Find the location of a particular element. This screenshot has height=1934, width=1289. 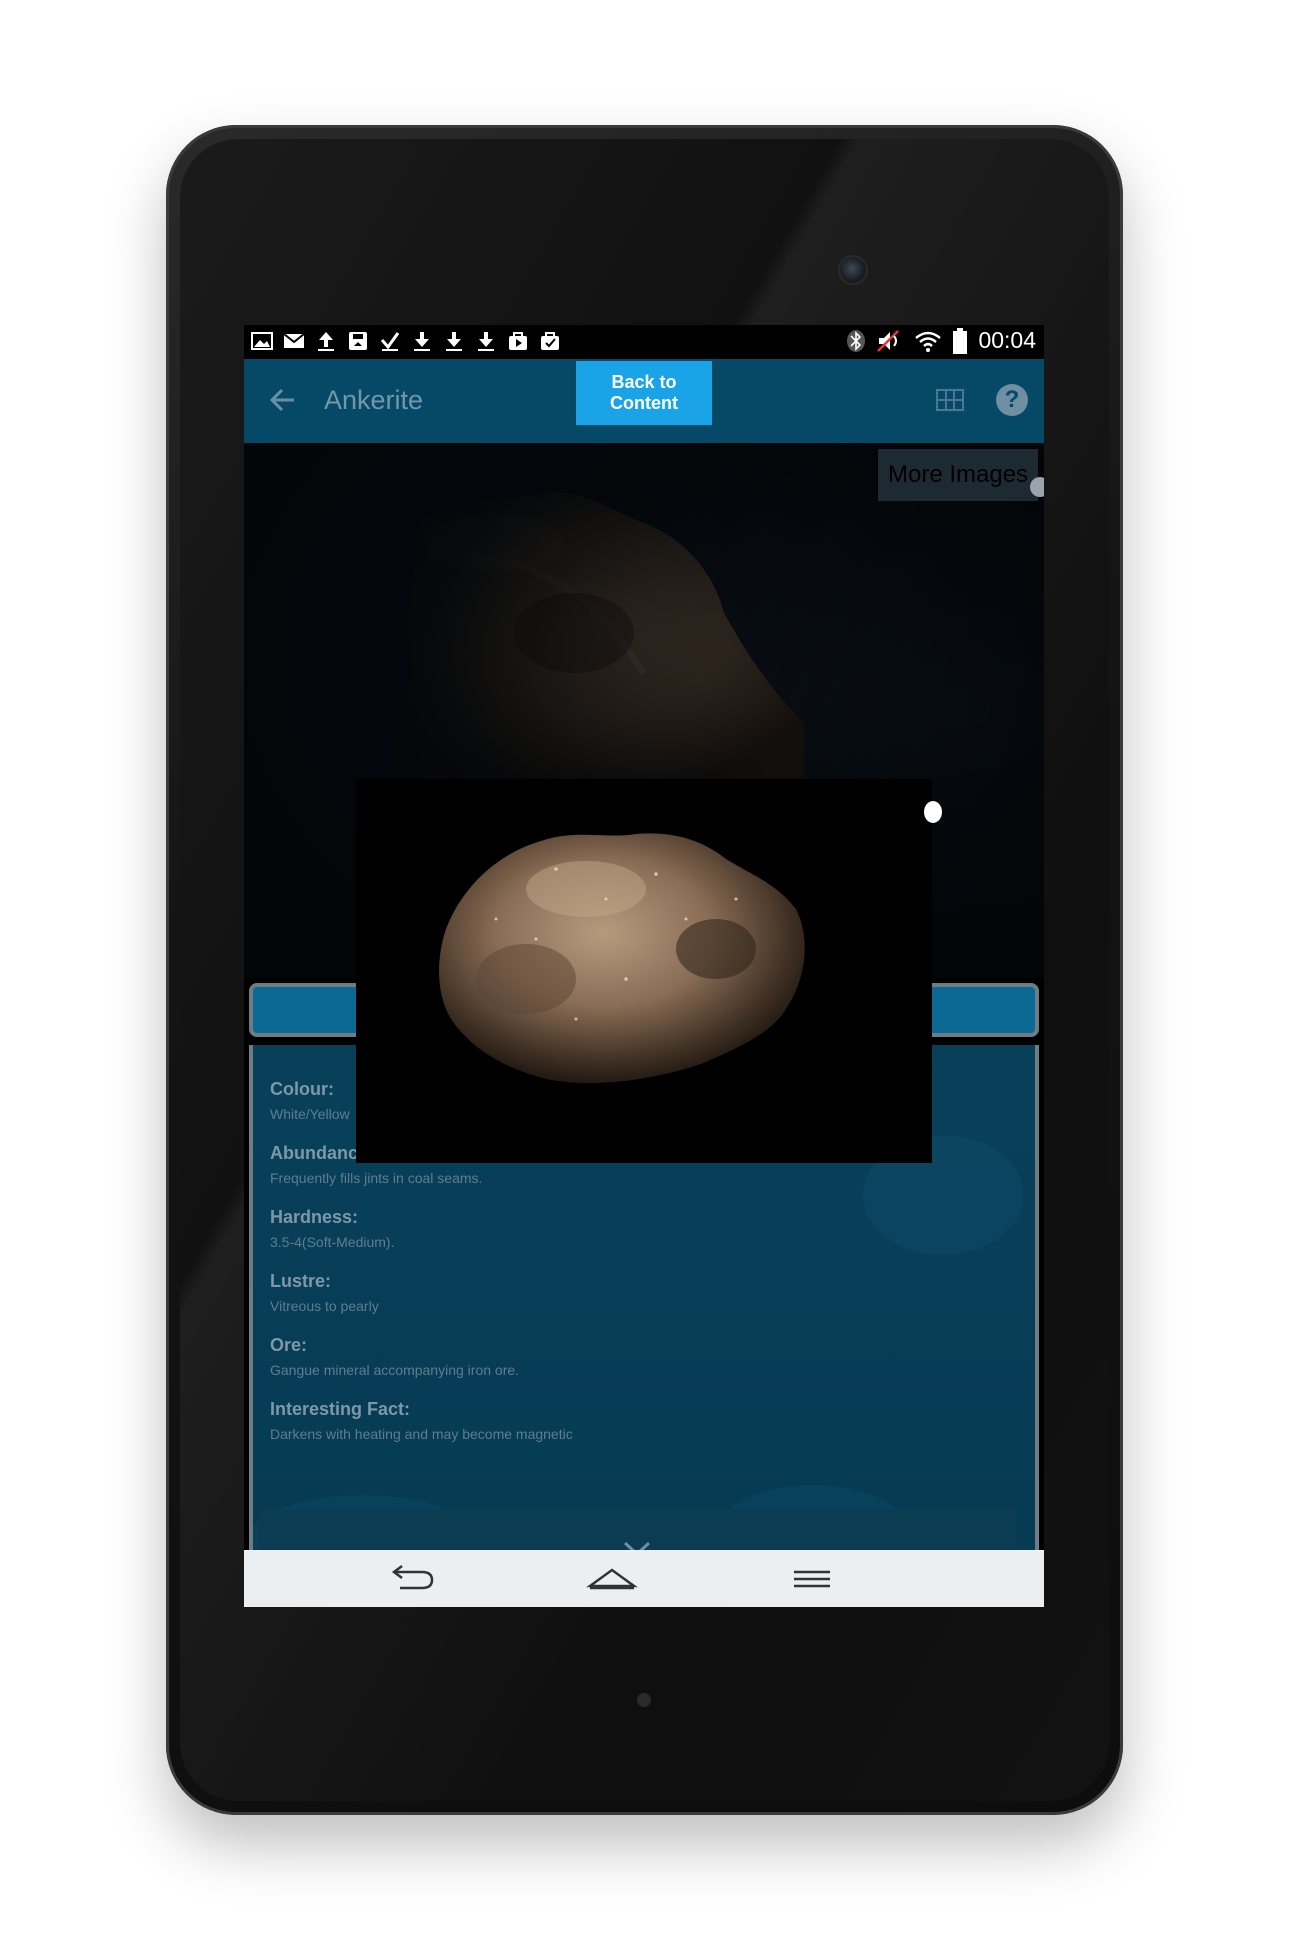

back-nav-icon is located at coordinates (412, 1577).